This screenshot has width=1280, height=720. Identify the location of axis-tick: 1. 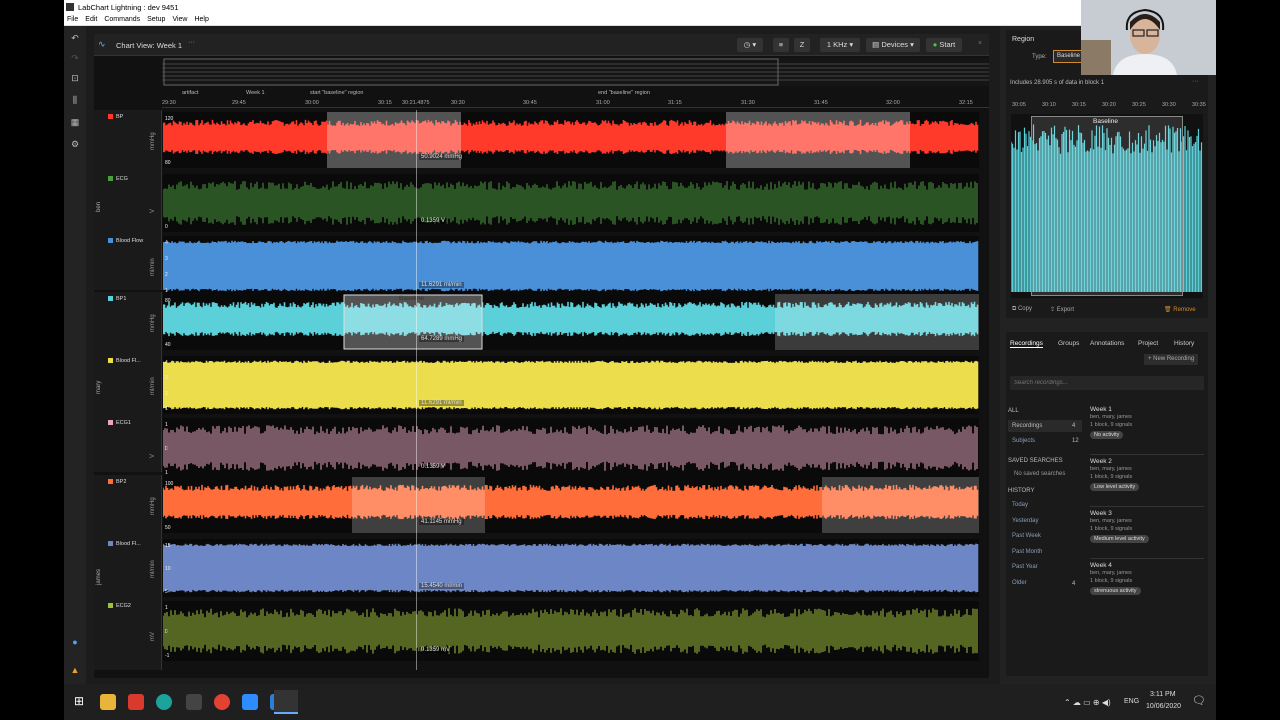
(166, 608).